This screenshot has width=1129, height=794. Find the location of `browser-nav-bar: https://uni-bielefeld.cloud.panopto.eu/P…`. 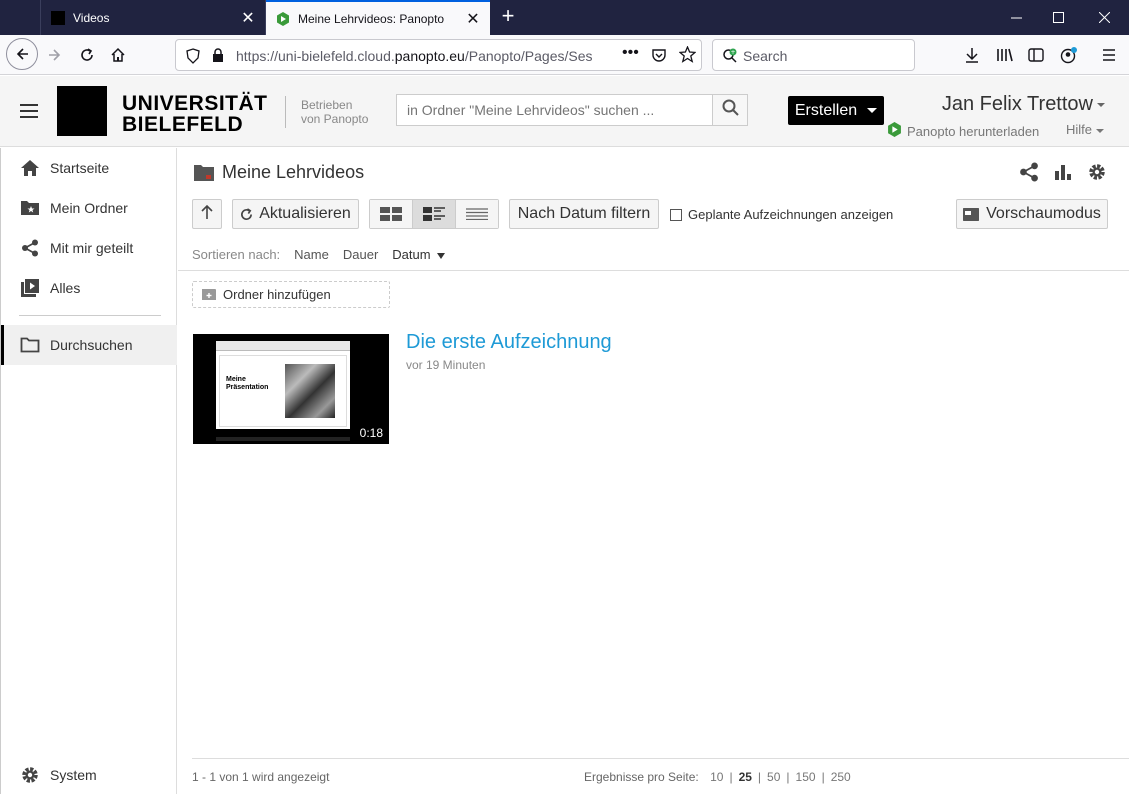

browser-nav-bar: https://uni-bielefeld.cloud.panopto.eu/P… is located at coordinates (564, 55).